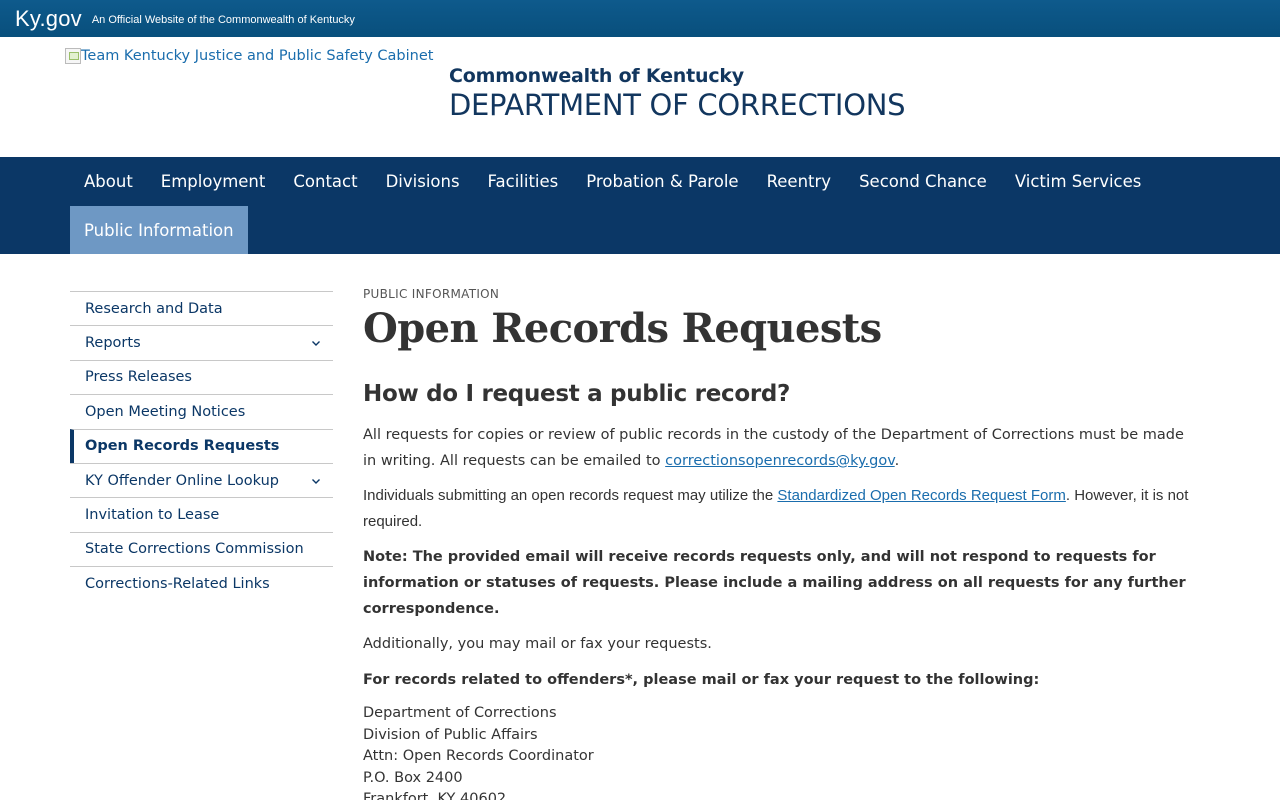  Describe the element at coordinates (780, 461) in the screenshot. I see `records-email-link: correctionsopenrecords@ky.gov` at that location.